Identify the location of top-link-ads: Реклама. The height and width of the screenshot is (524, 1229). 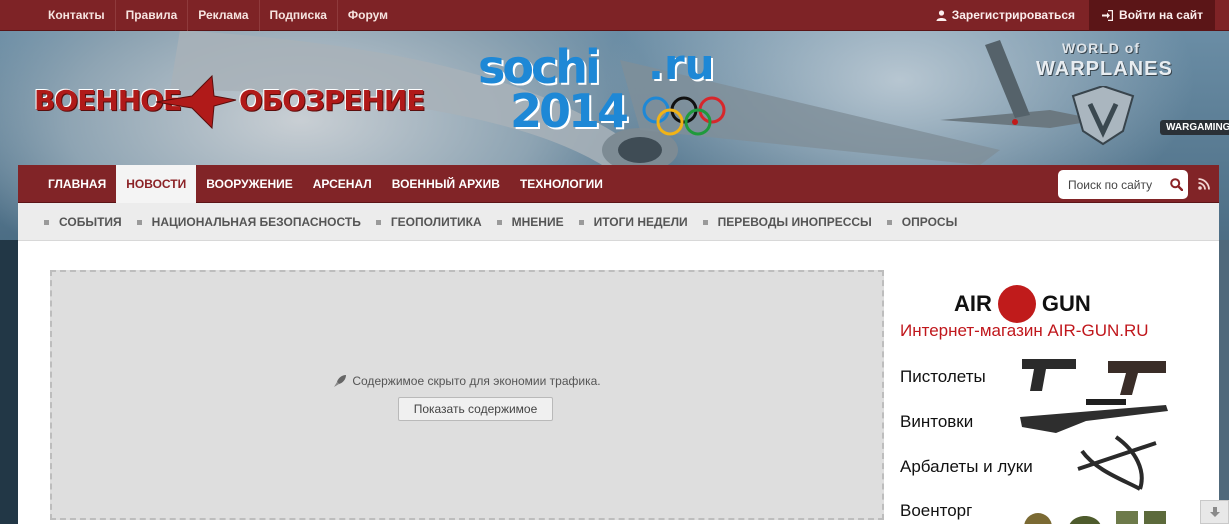
(222, 15).